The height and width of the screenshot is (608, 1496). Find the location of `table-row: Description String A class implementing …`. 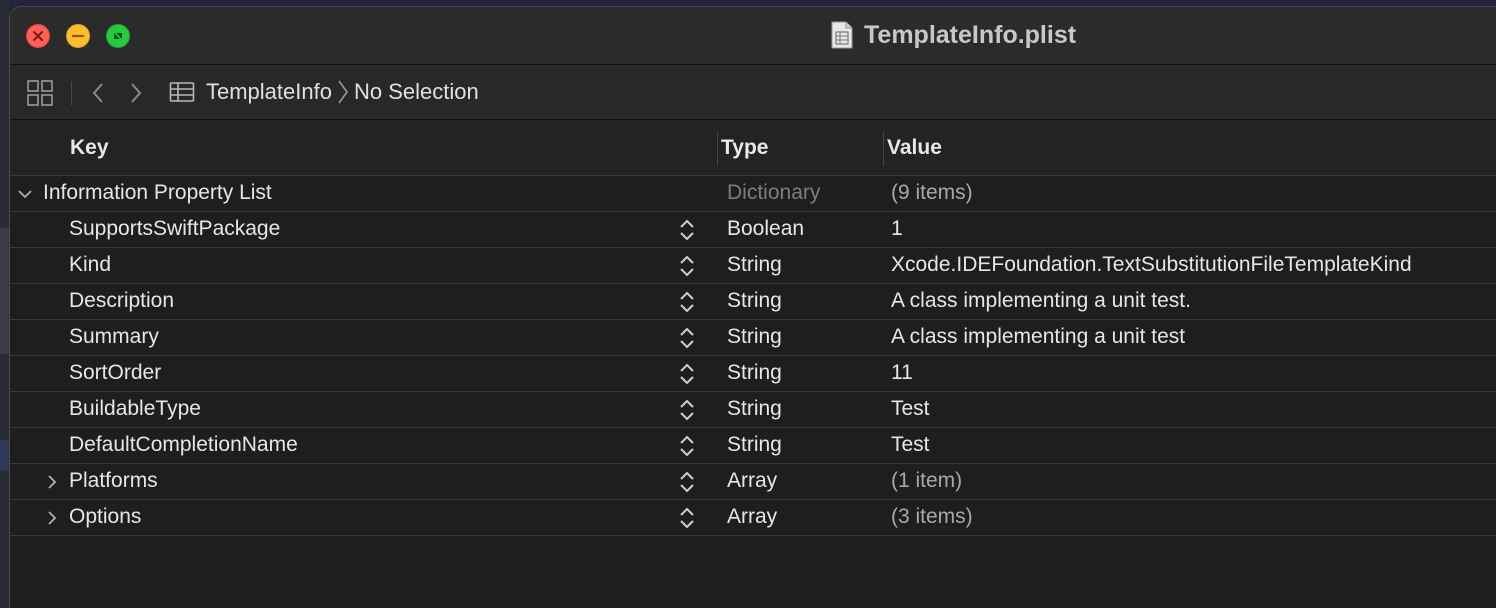

table-row: Description String A class implementing … is located at coordinates (753, 302).